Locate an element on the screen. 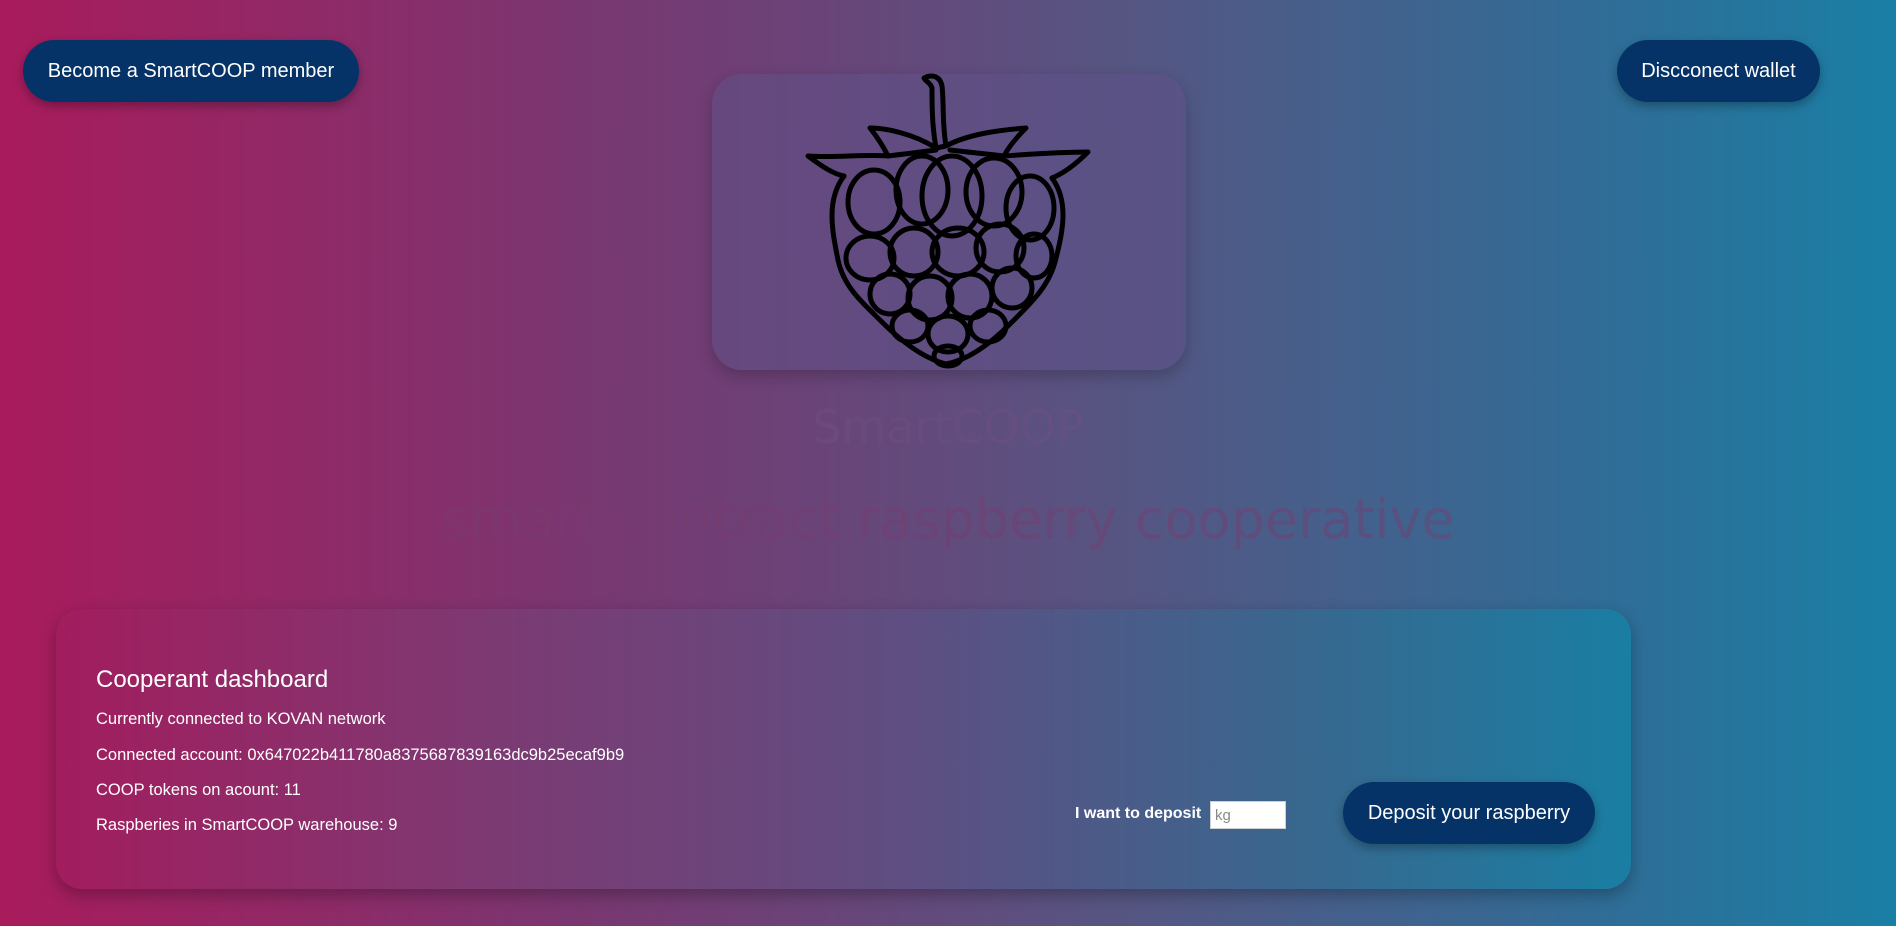  deposit-amount-input is located at coordinates (1248, 815).